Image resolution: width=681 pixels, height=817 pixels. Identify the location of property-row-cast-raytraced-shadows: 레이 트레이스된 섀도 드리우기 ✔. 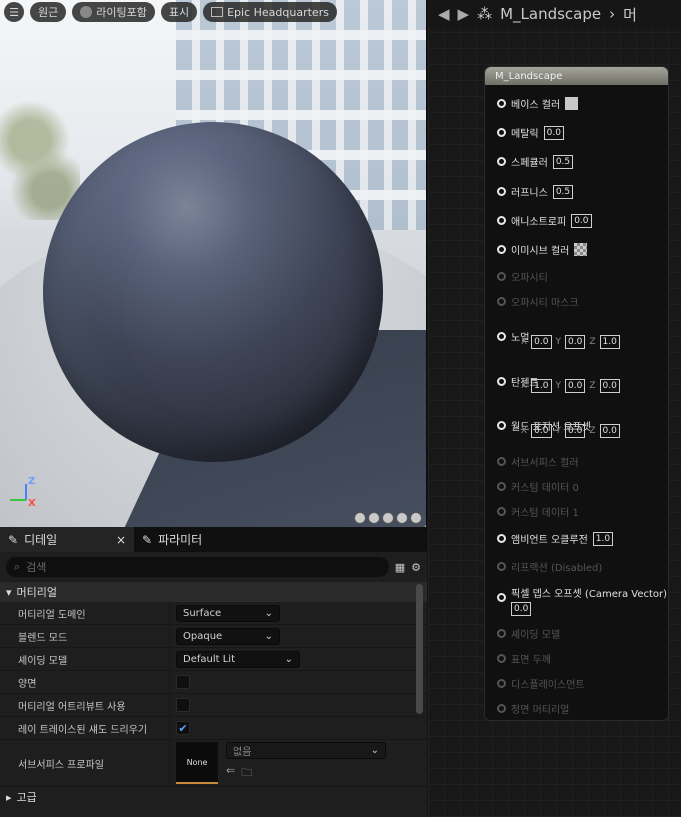
(213, 728).